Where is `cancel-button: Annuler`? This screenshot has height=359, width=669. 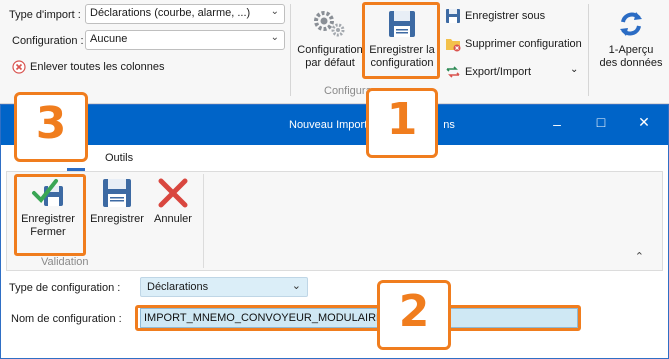
cancel-button: Annuler is located at coordinates (173, 201).